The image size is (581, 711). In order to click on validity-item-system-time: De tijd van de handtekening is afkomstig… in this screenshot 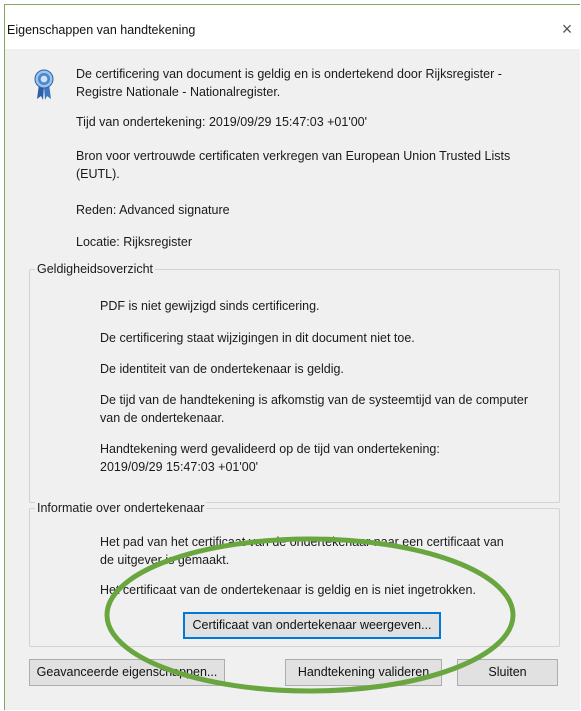, I will do `click(314, 409)`.